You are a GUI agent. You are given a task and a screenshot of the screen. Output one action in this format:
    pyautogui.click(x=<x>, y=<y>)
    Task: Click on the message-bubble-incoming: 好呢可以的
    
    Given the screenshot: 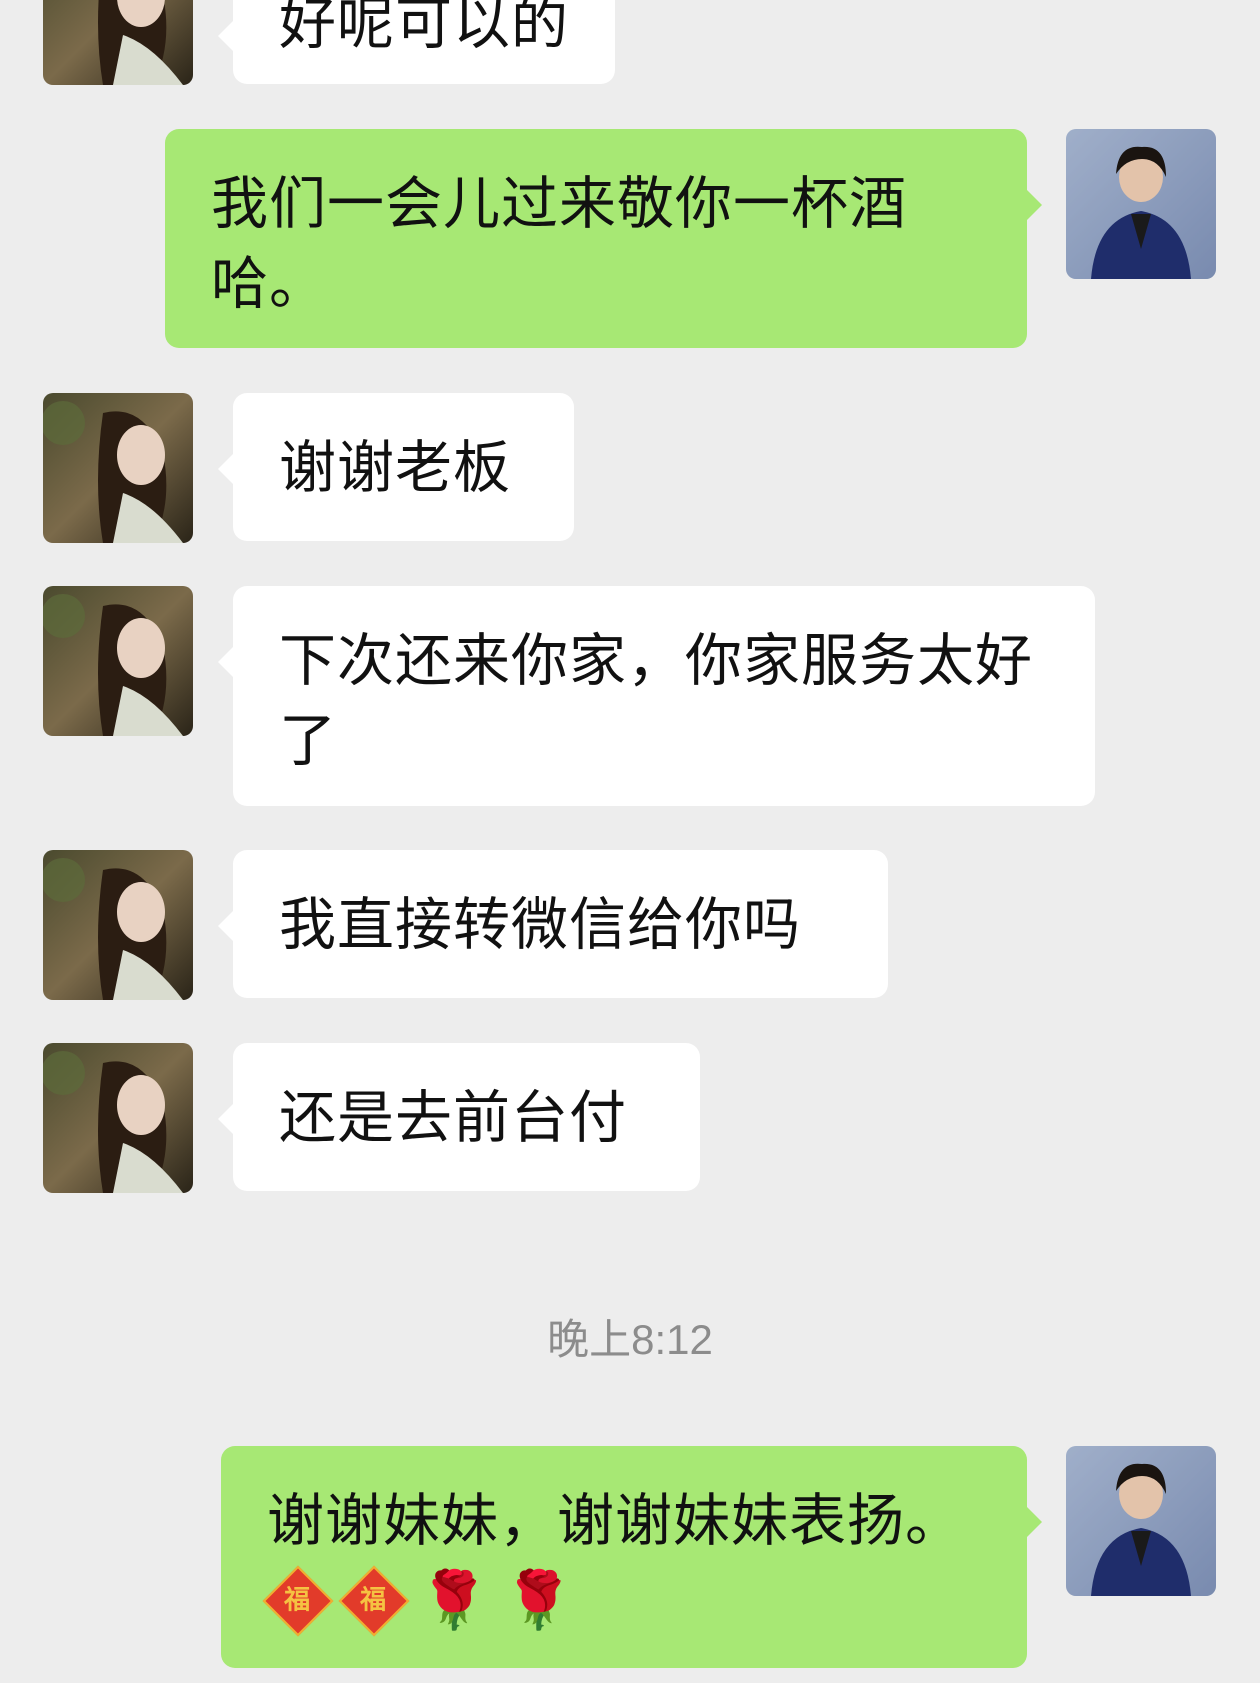 What is the action you would take?
    pyautogui.click(x=416, y=42)
    